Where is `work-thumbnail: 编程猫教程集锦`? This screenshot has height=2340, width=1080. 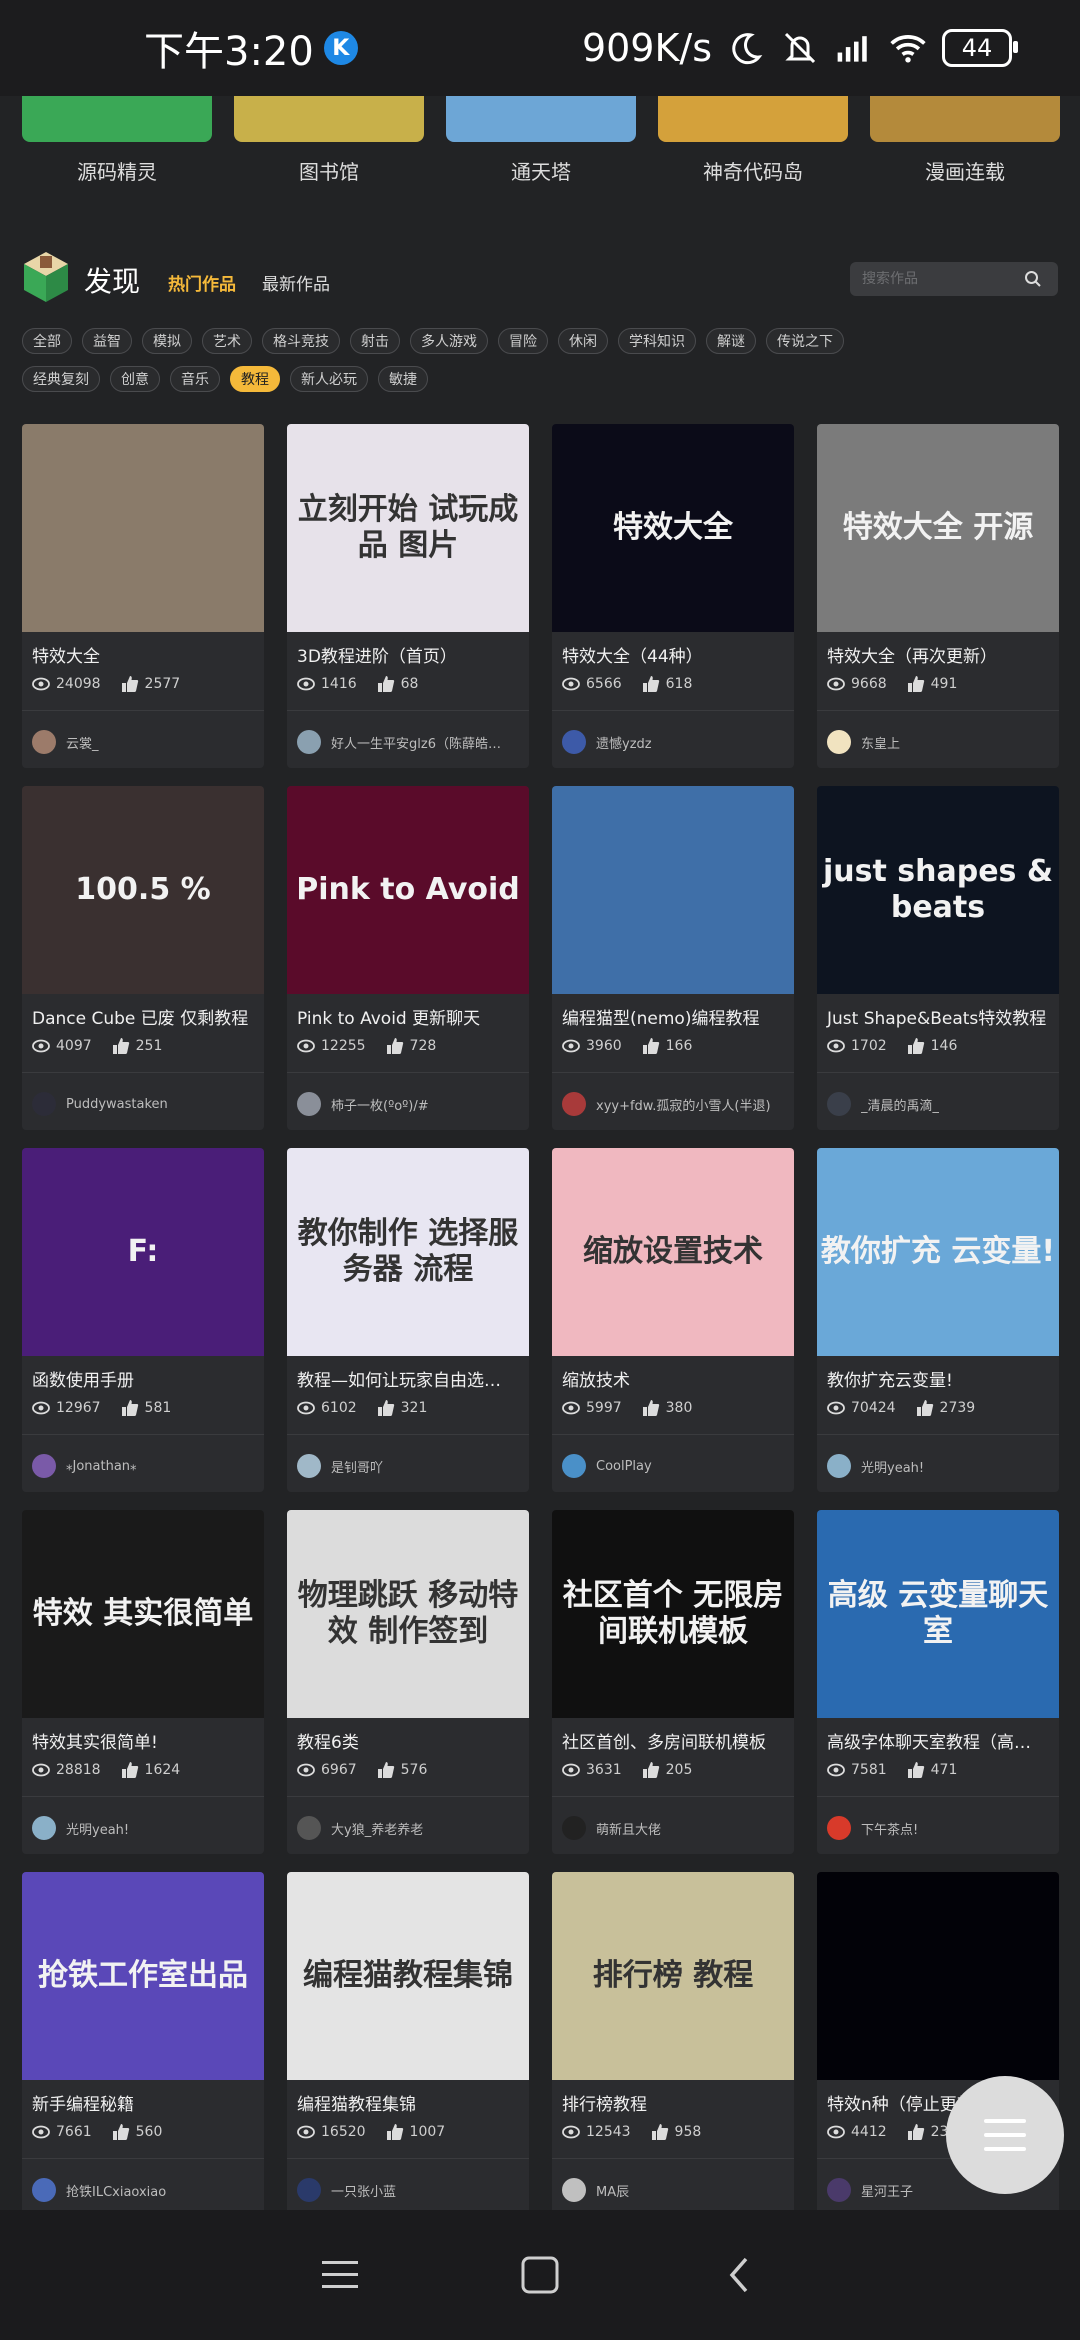
work-thumbnail: 编程猫教程集锦 is located at coordinates (408, 1976).